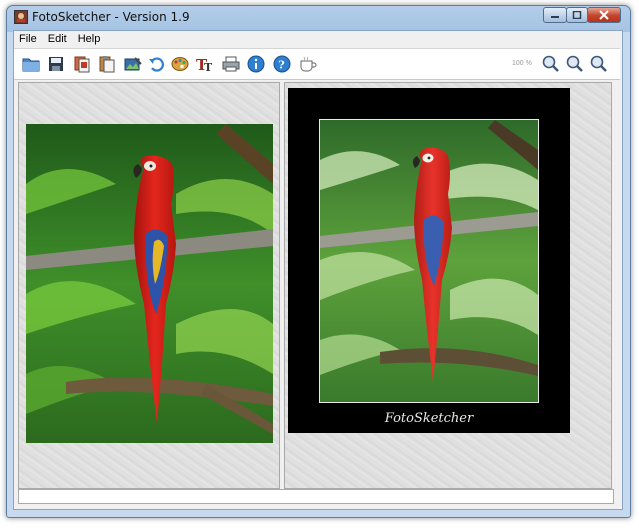  I want to click on zoom-out-button, so click(575, 64).